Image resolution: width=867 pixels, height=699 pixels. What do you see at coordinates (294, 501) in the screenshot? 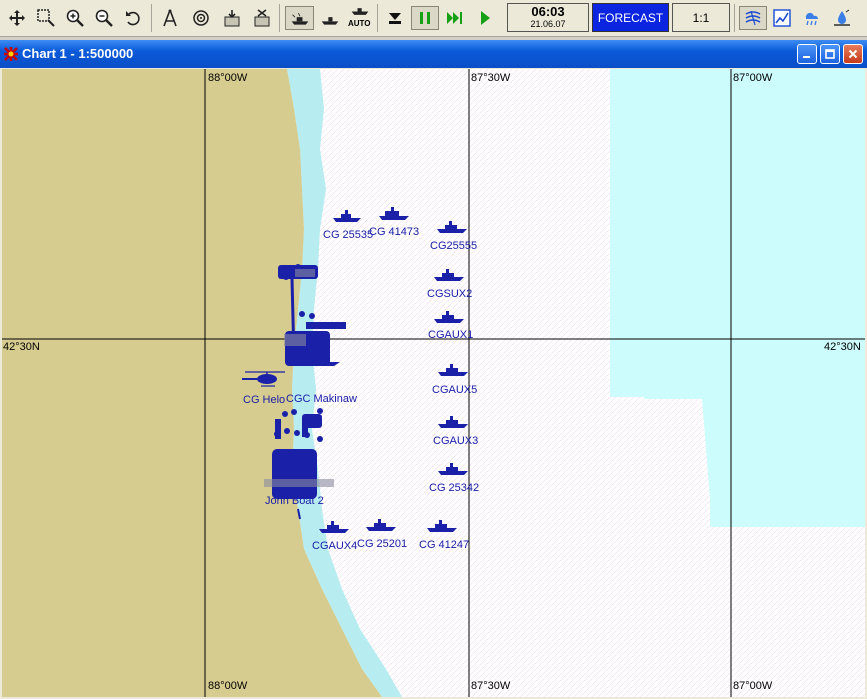
I see `vessel-label: John Boat 2` at bounding box center [294, 501].